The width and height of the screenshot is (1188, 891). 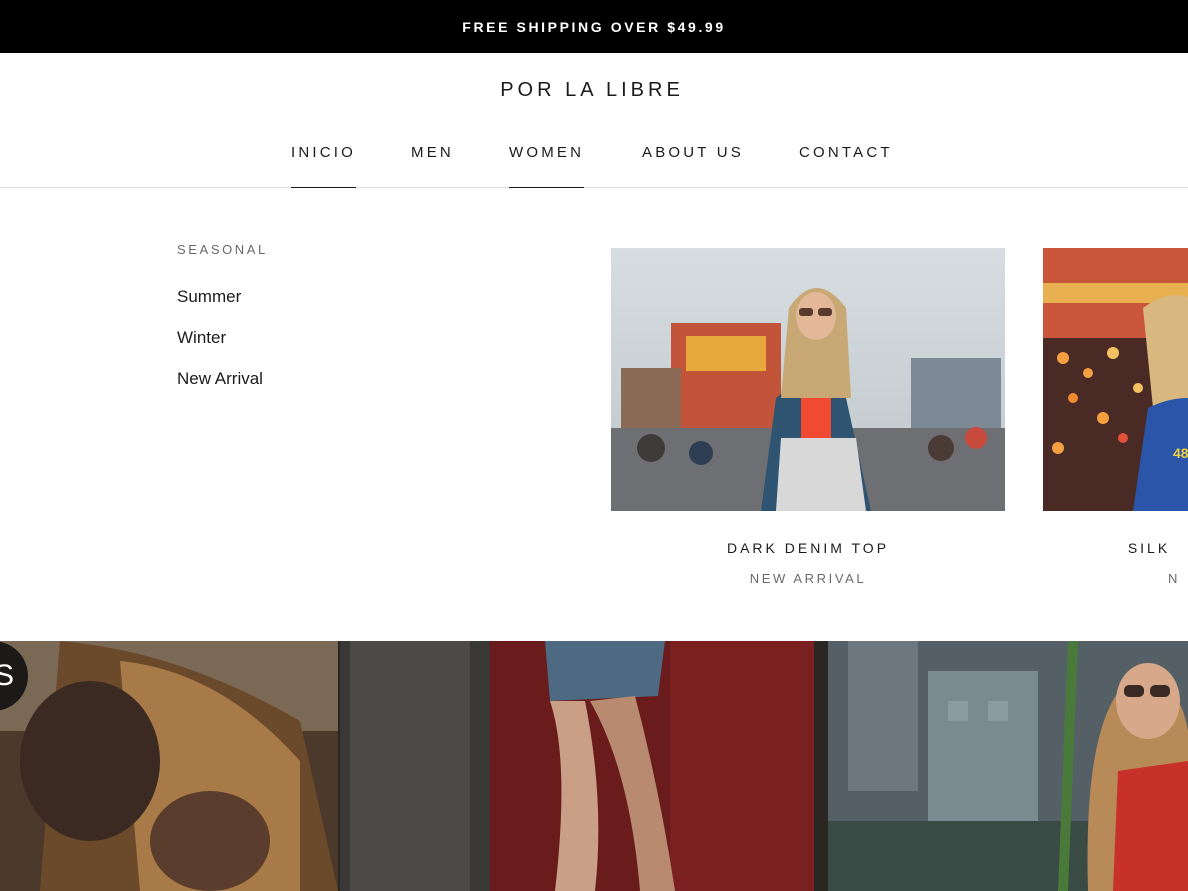 I want to click on link-winter: Winter, so click(x=201, y=337).